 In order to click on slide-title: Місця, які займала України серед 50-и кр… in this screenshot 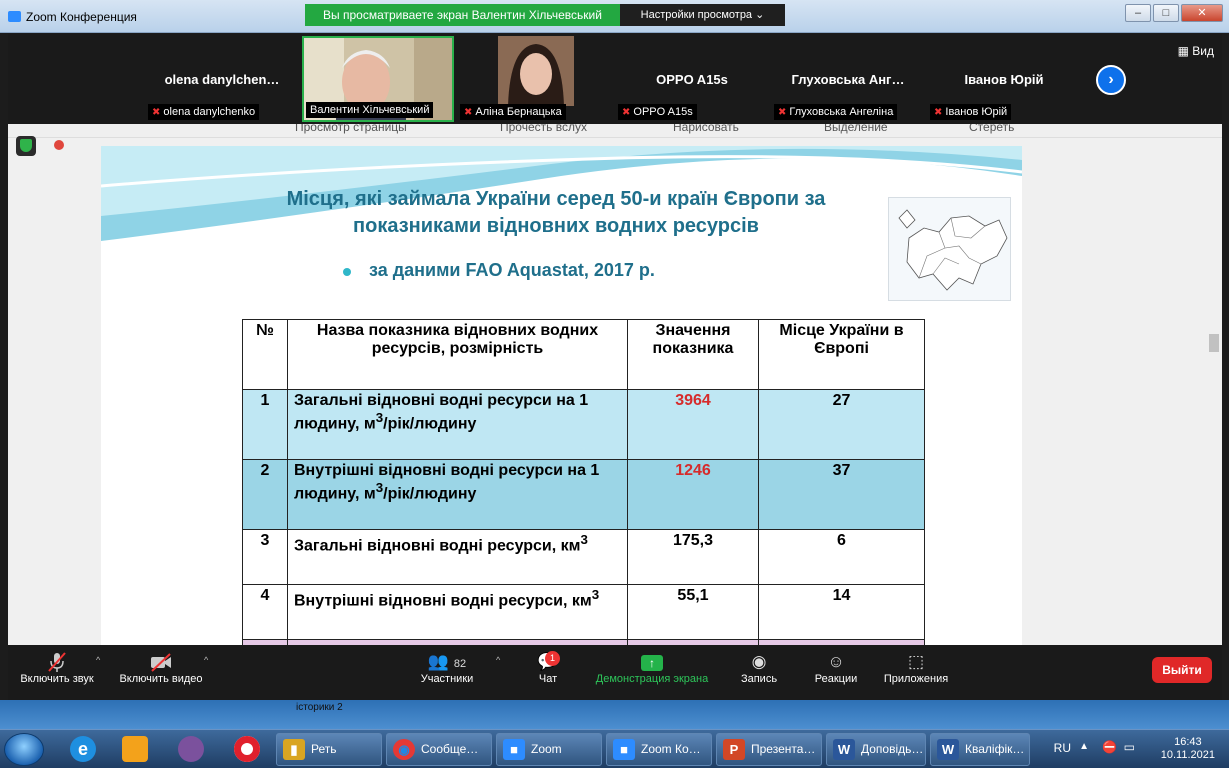, I will do `click(556, 212)`.